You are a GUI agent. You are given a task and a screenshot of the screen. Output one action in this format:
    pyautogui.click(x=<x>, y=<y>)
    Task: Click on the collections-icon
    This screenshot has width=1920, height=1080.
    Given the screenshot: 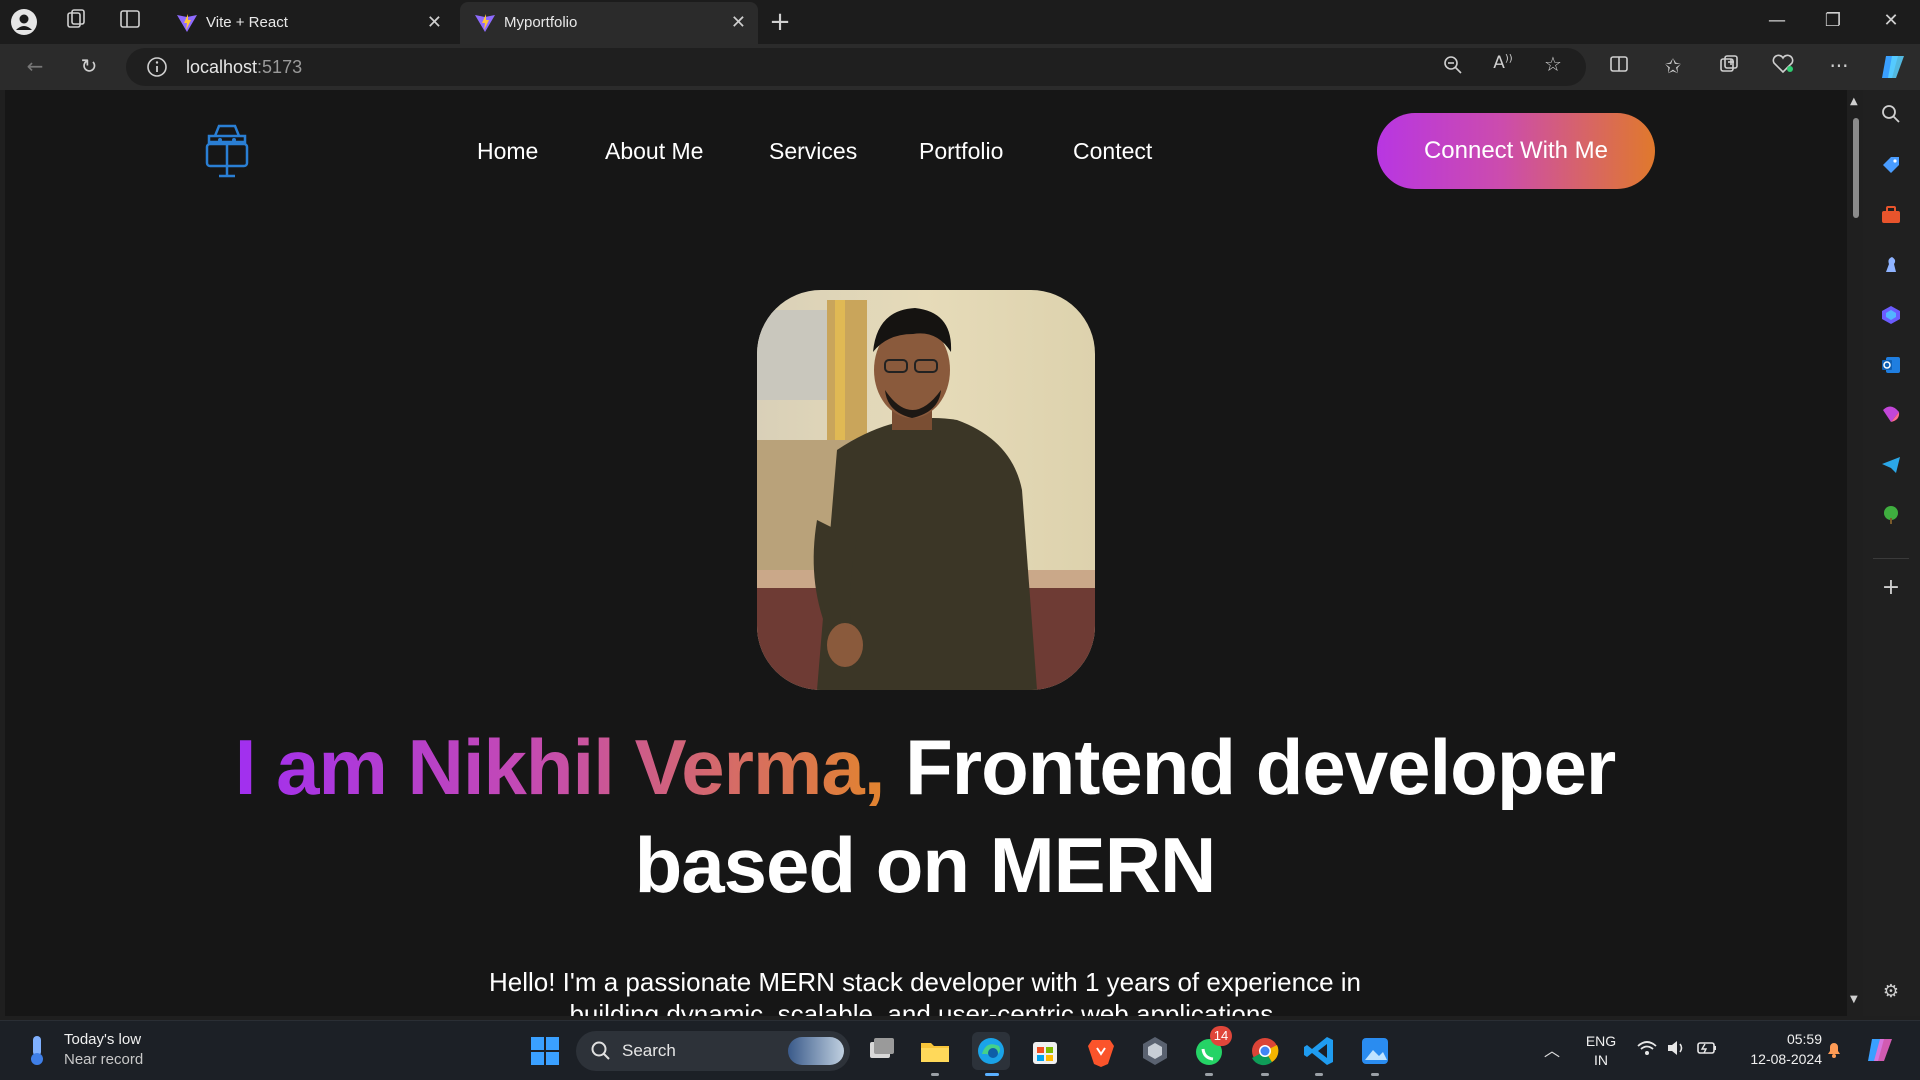 What is the action you would take?
    pyautogui.click(x=1729, y=66)
    